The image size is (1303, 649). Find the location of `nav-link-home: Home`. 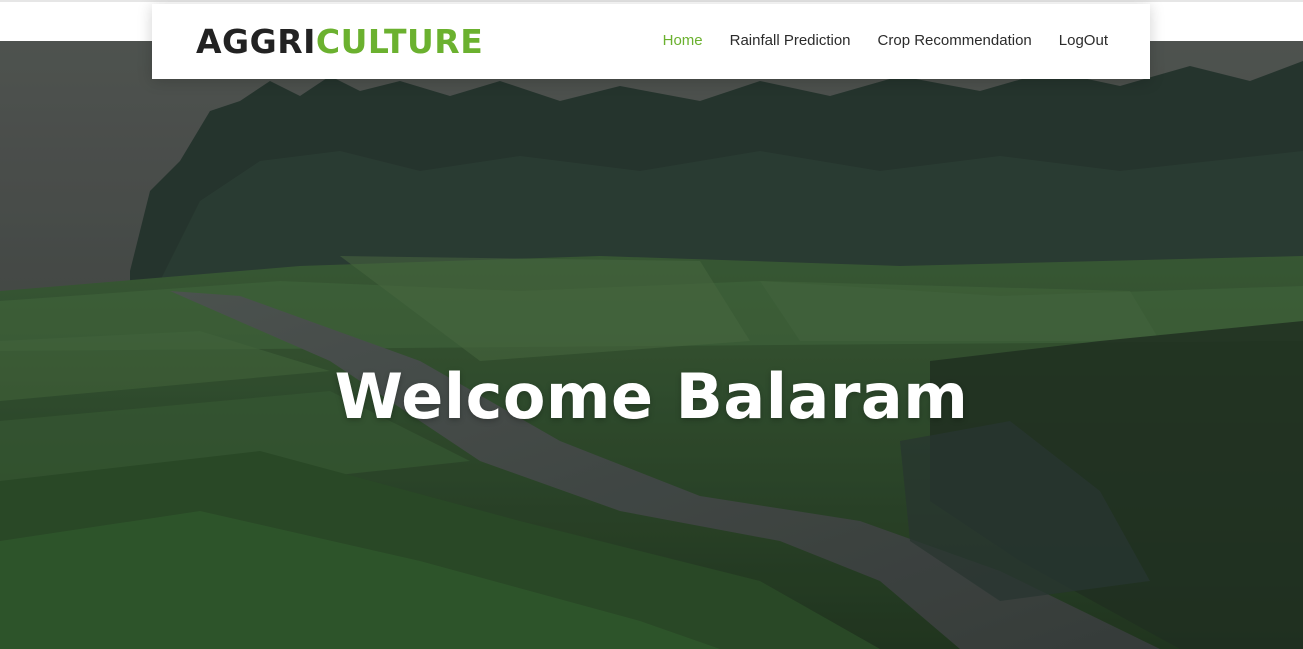

nav-link-home: Home is located at coordinates (683, 41).